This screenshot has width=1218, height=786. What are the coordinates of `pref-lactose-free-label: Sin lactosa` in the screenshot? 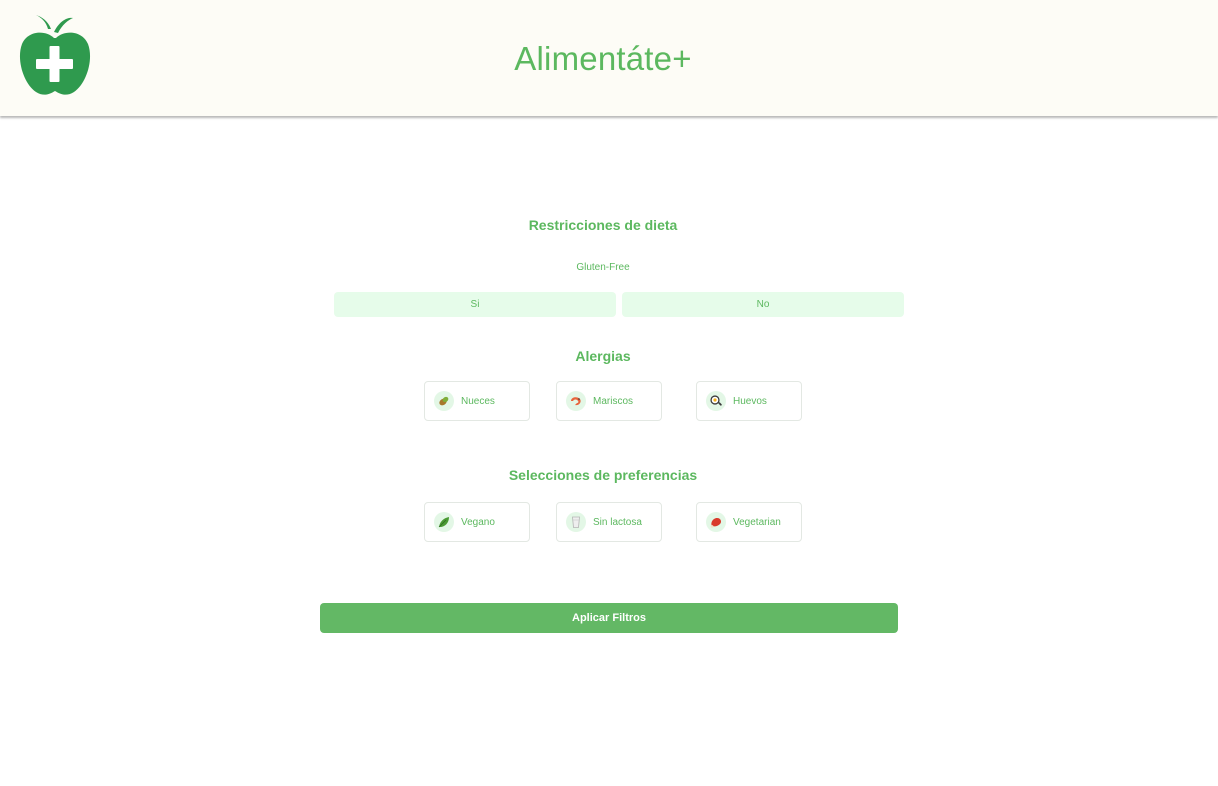 It's located at (617, 522).